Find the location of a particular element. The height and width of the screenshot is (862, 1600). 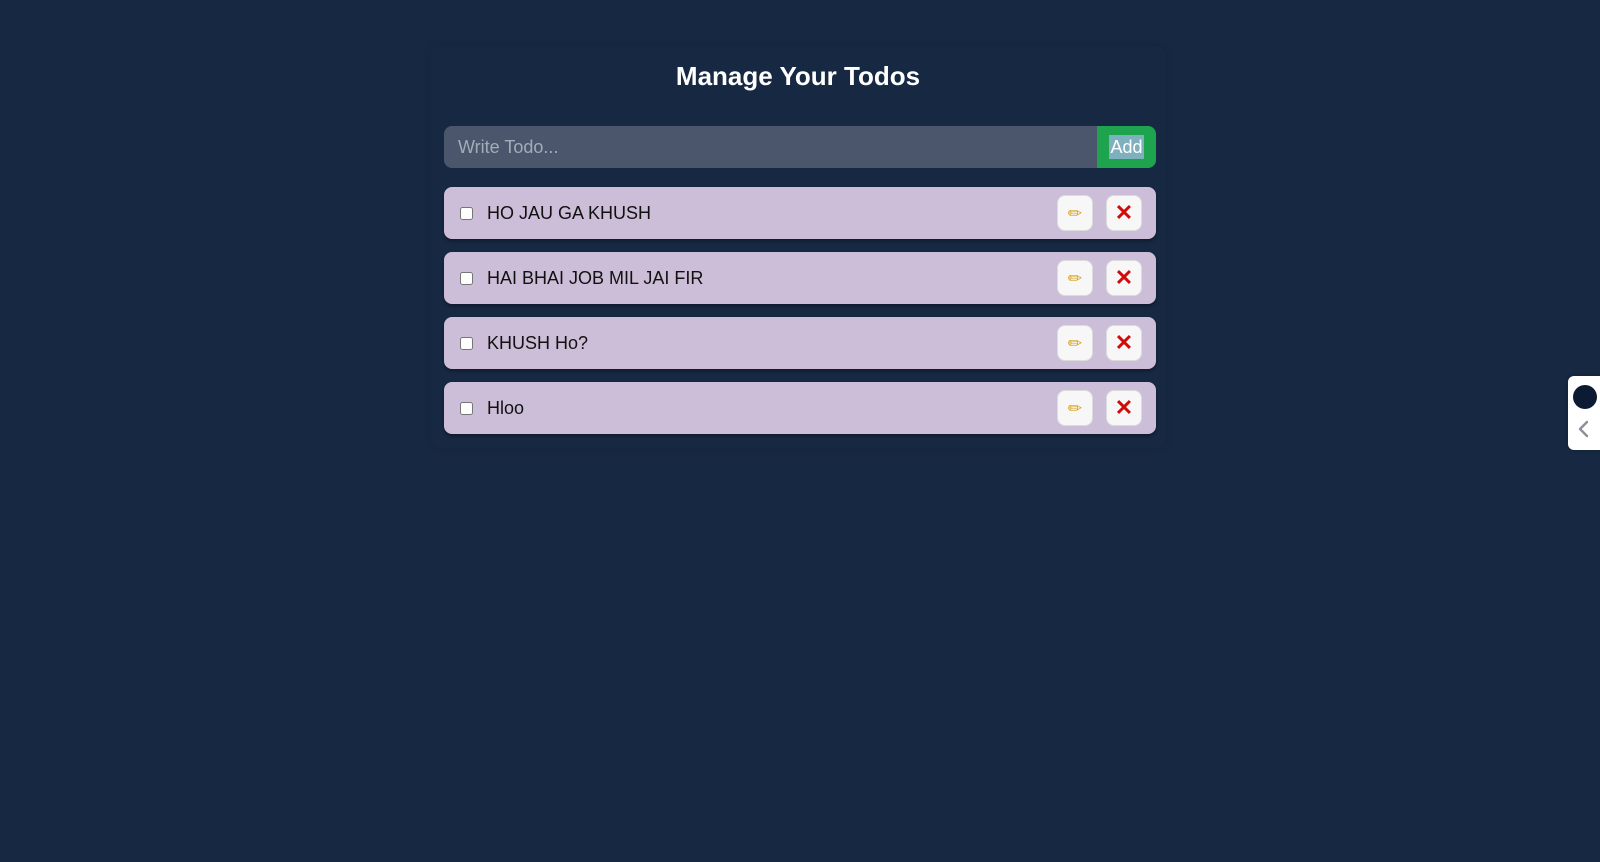

todo-item: HO JAU GA KHUSH ✏ ✕ is located at coordinates (800, 213).